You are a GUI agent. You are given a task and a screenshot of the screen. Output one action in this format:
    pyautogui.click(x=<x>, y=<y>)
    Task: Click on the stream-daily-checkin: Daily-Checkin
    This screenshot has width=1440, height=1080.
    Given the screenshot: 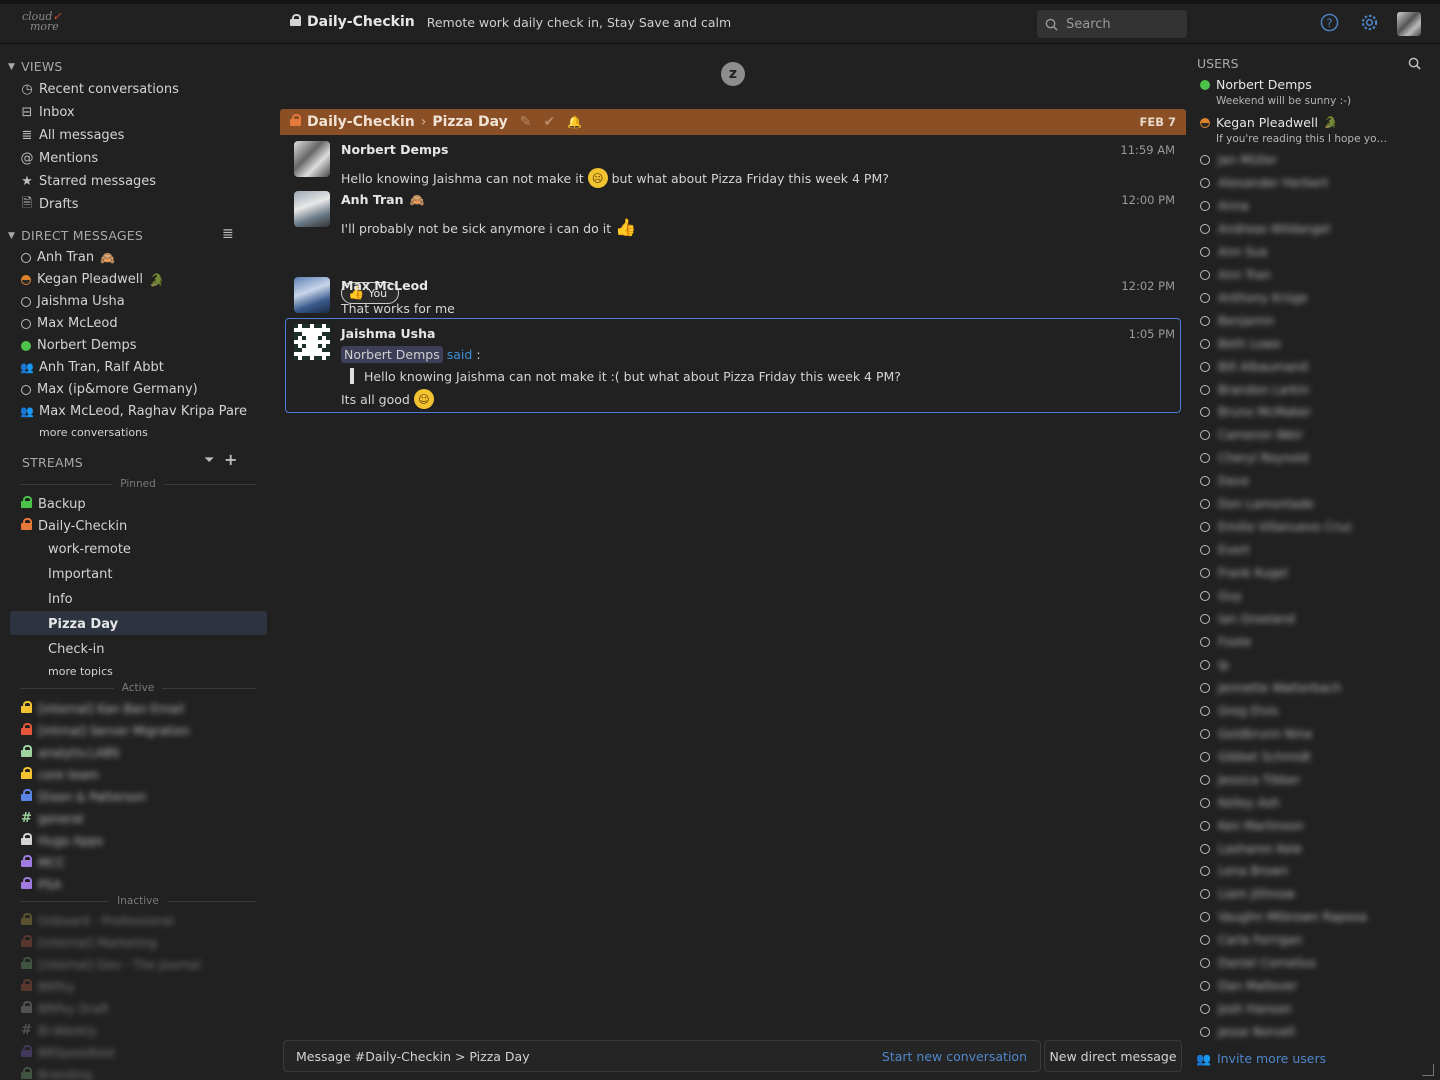 What is the action you would take?
    pyautogui.click(x=74, y=526)
    